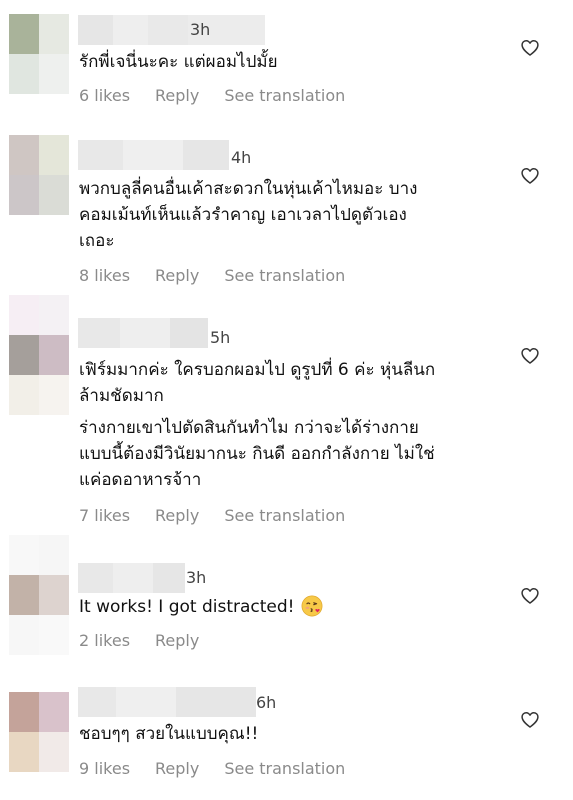  What do you see at coordinates (212, 96) in the screenshot?
I see `comment-actions: 6 likes Reply See translation` at bounding box center [212, 96].